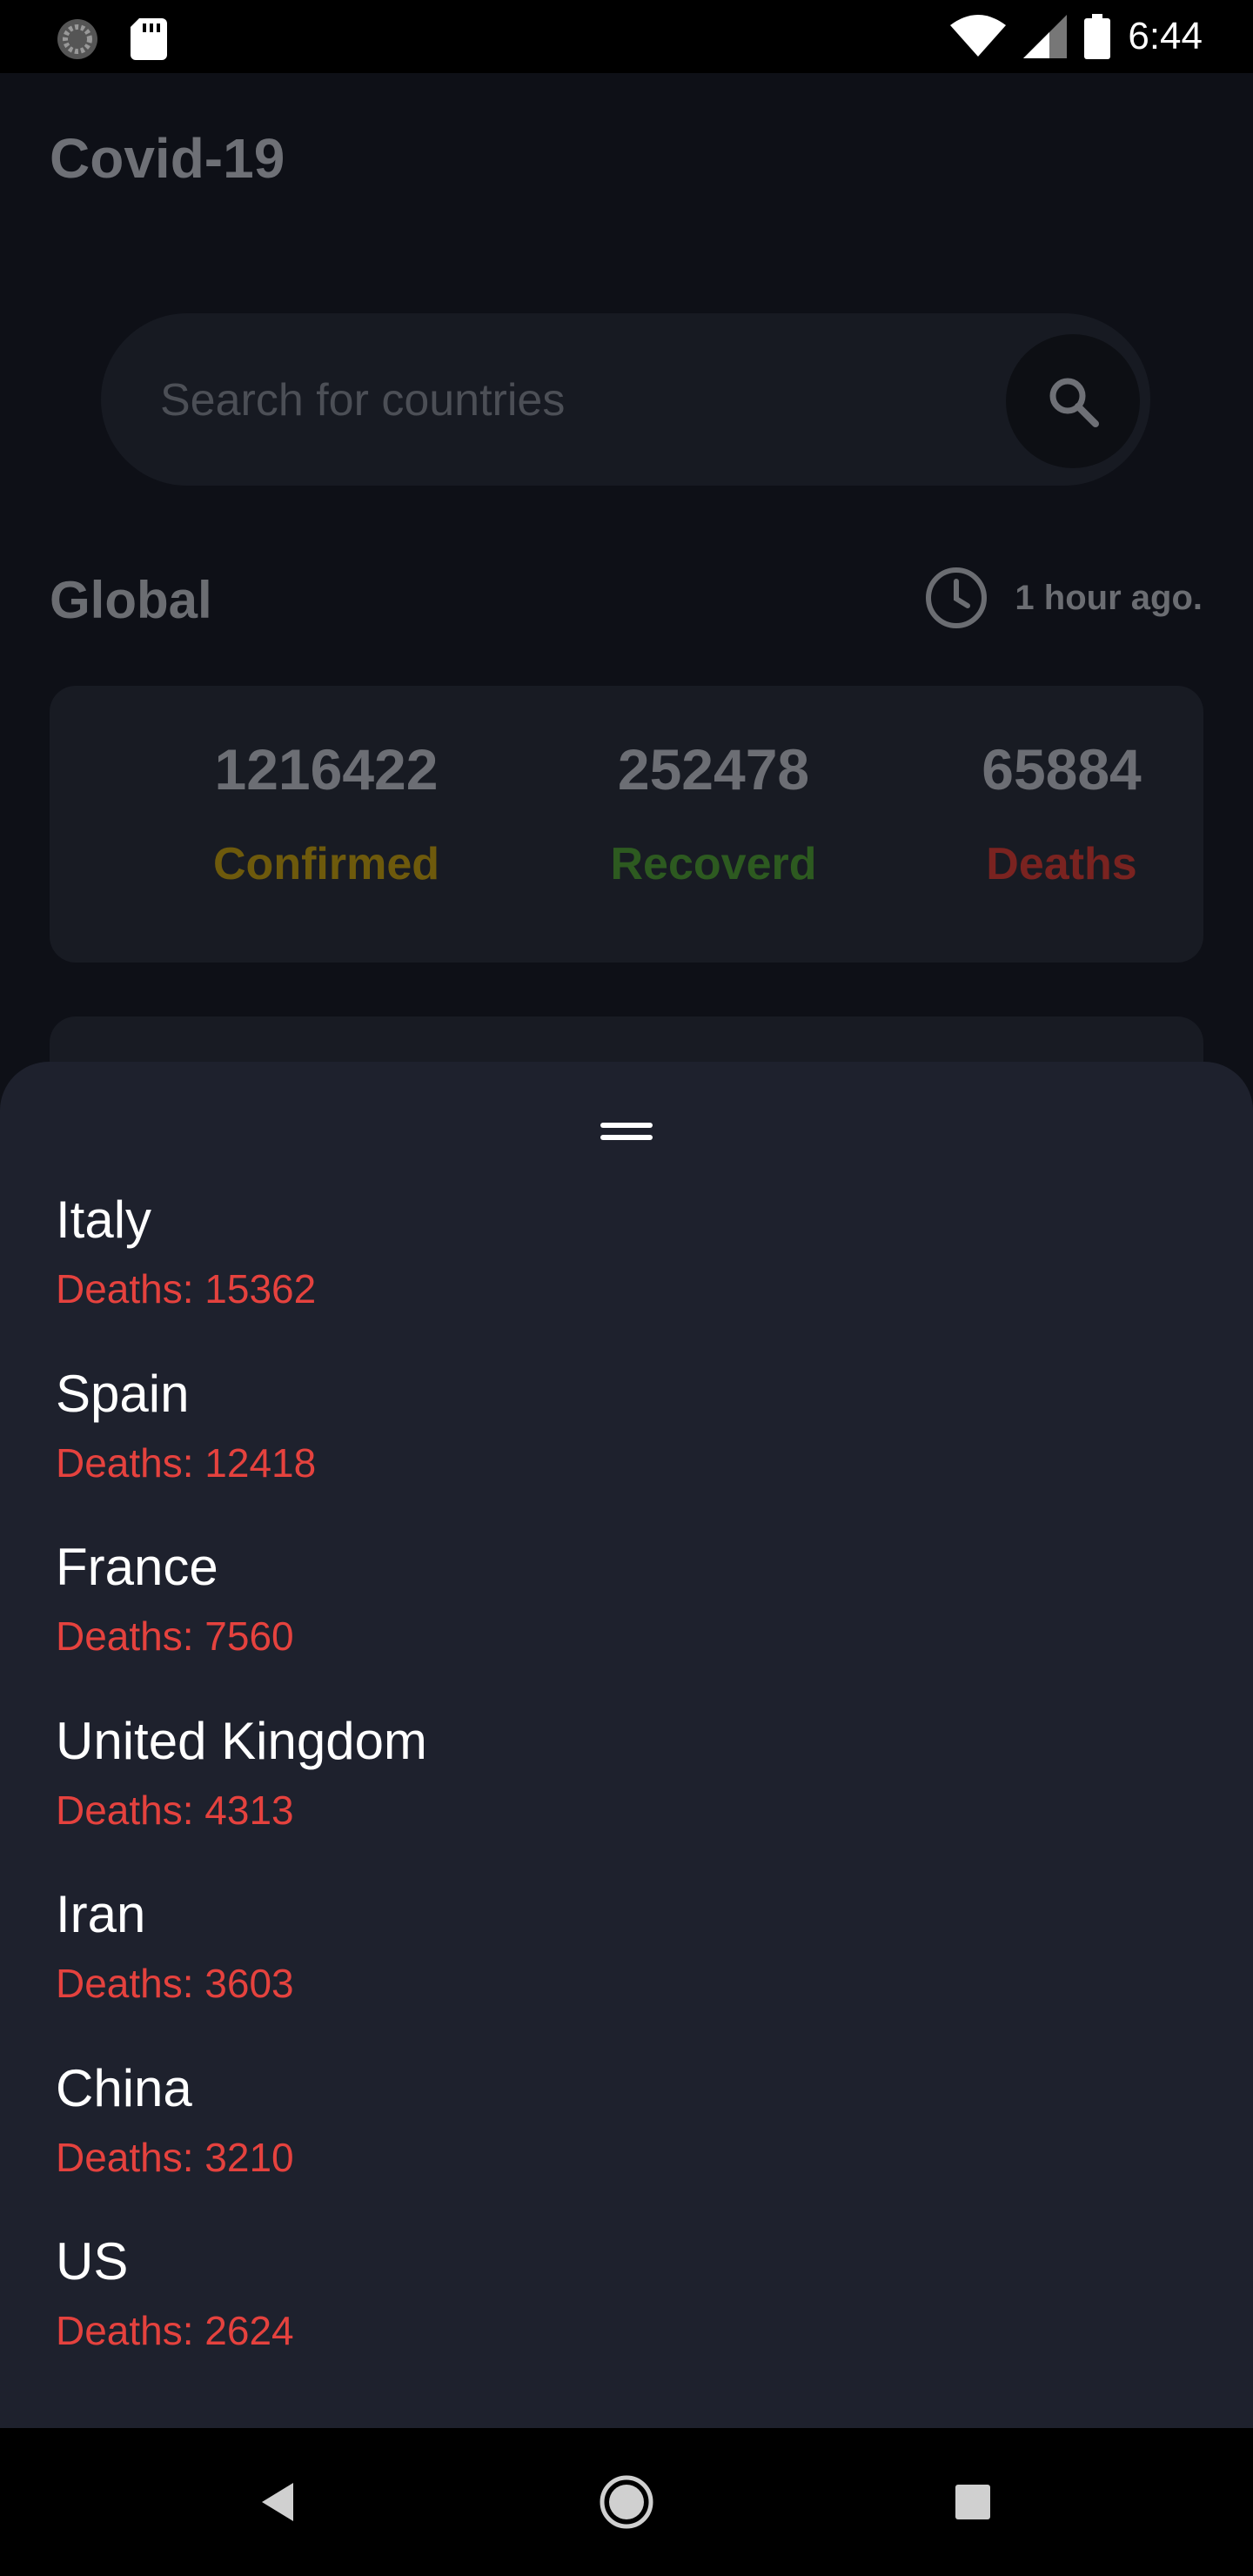 Image resolution: width=1253 pixels, height=2576 pixels. I want to click on recents-button, so click(972, 2502).